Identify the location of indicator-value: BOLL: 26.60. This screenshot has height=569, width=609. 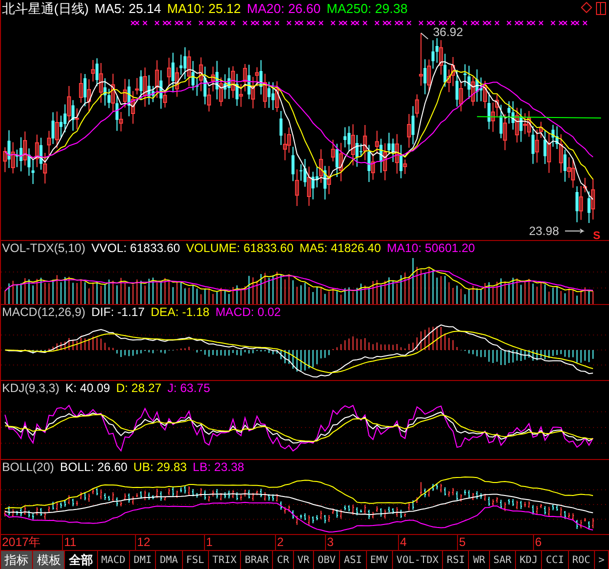
(94, 467).